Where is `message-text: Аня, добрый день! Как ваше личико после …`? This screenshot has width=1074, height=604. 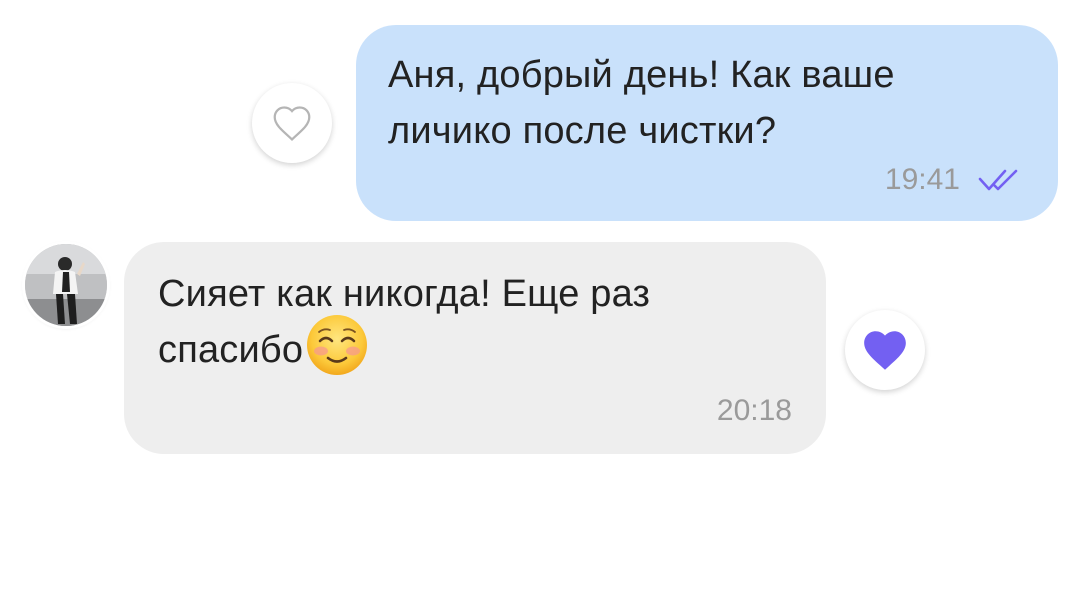 message-text: Аня, добрый день! Как ваше личико после … is located at coordinates (708, 103).